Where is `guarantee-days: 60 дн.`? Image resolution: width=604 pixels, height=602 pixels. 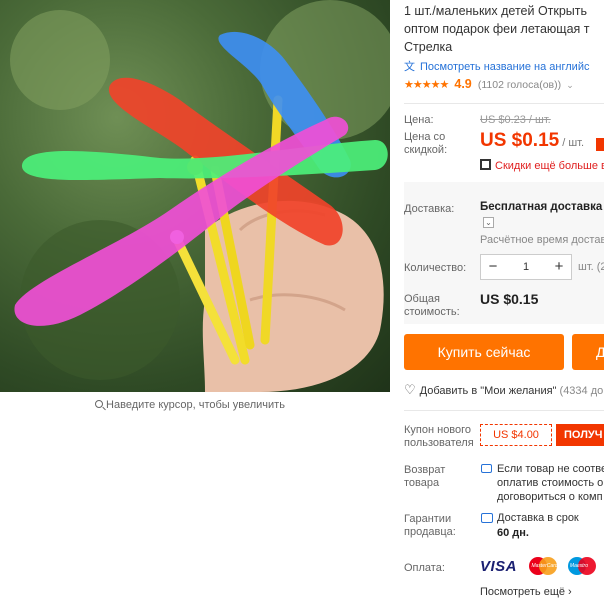
guarantee-days: 60 дн. is located at coordinates (513, 533).